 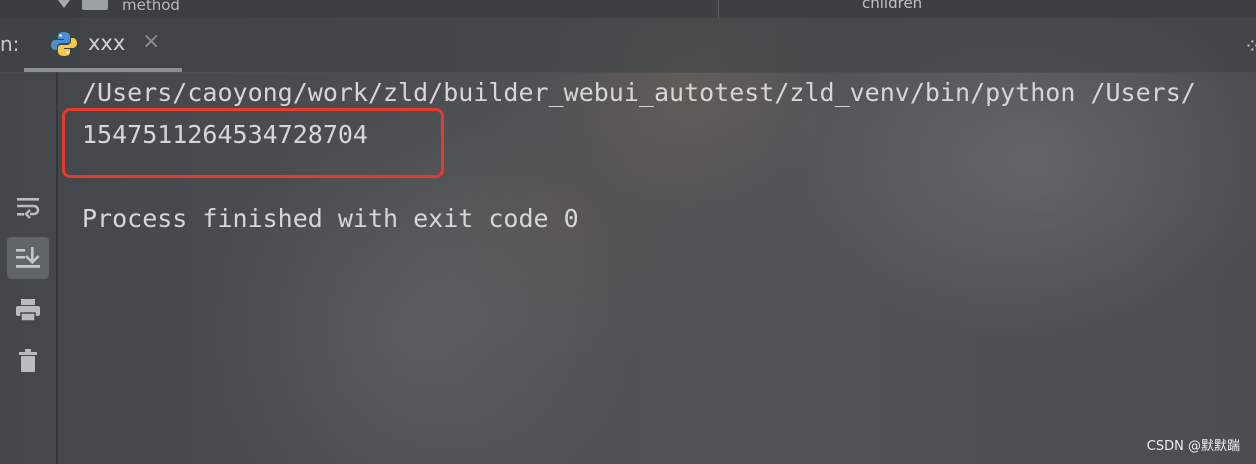 I want to click on run-window-label: n:, so click(x=10, y=44).